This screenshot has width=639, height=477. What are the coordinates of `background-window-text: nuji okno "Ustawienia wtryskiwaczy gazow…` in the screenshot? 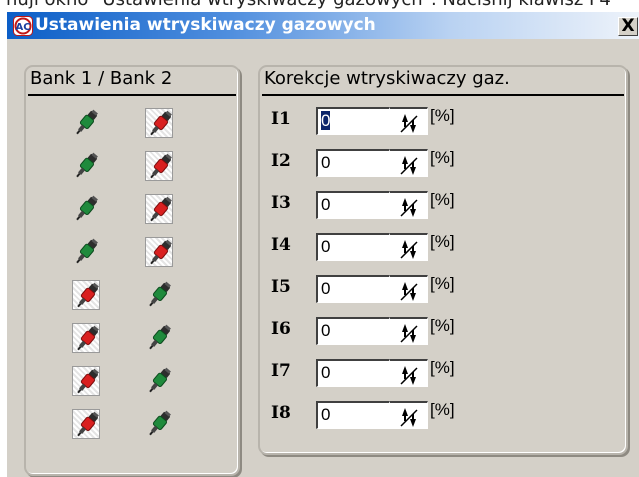 It's located at (319, 6).